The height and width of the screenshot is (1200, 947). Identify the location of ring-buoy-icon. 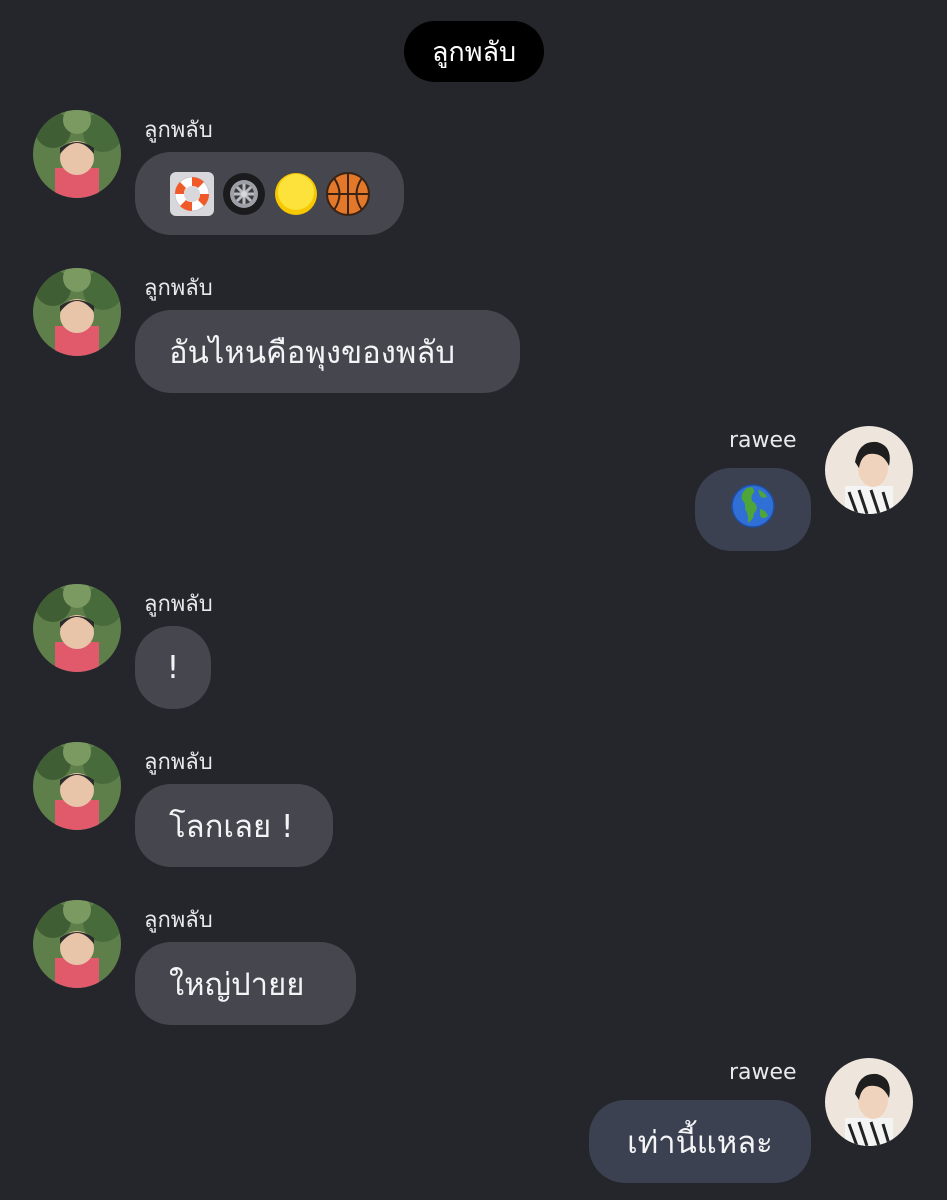
(192, 194).